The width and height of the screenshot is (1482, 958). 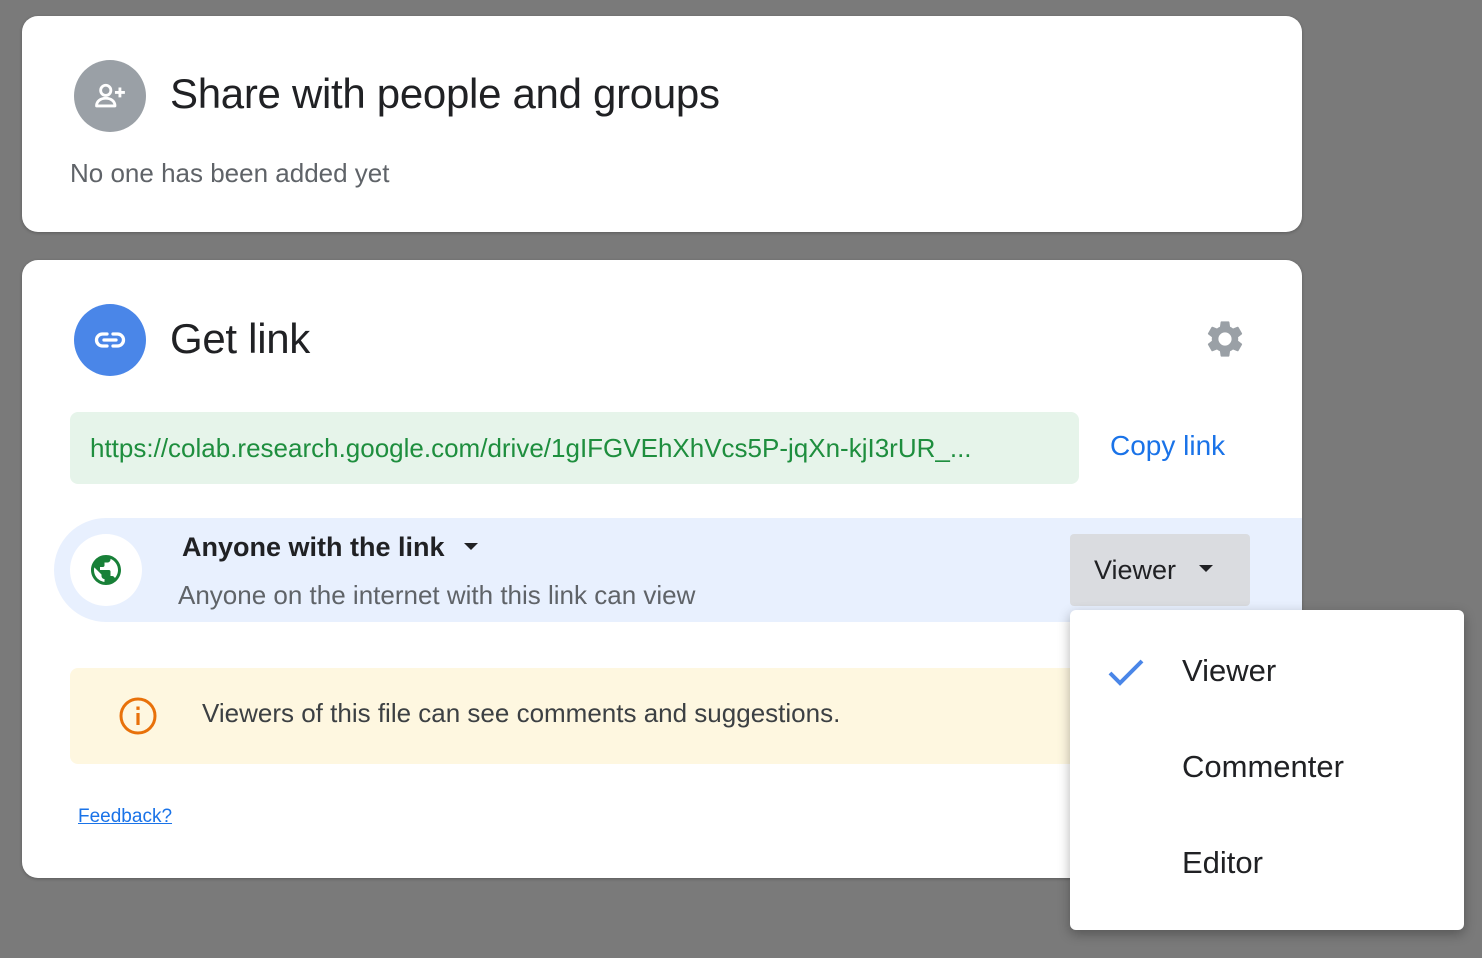 What do you see at coordinates (125, 817) in the screenshot?
I see `feedback-link: Feedback?` at bounding box center [125, 817].